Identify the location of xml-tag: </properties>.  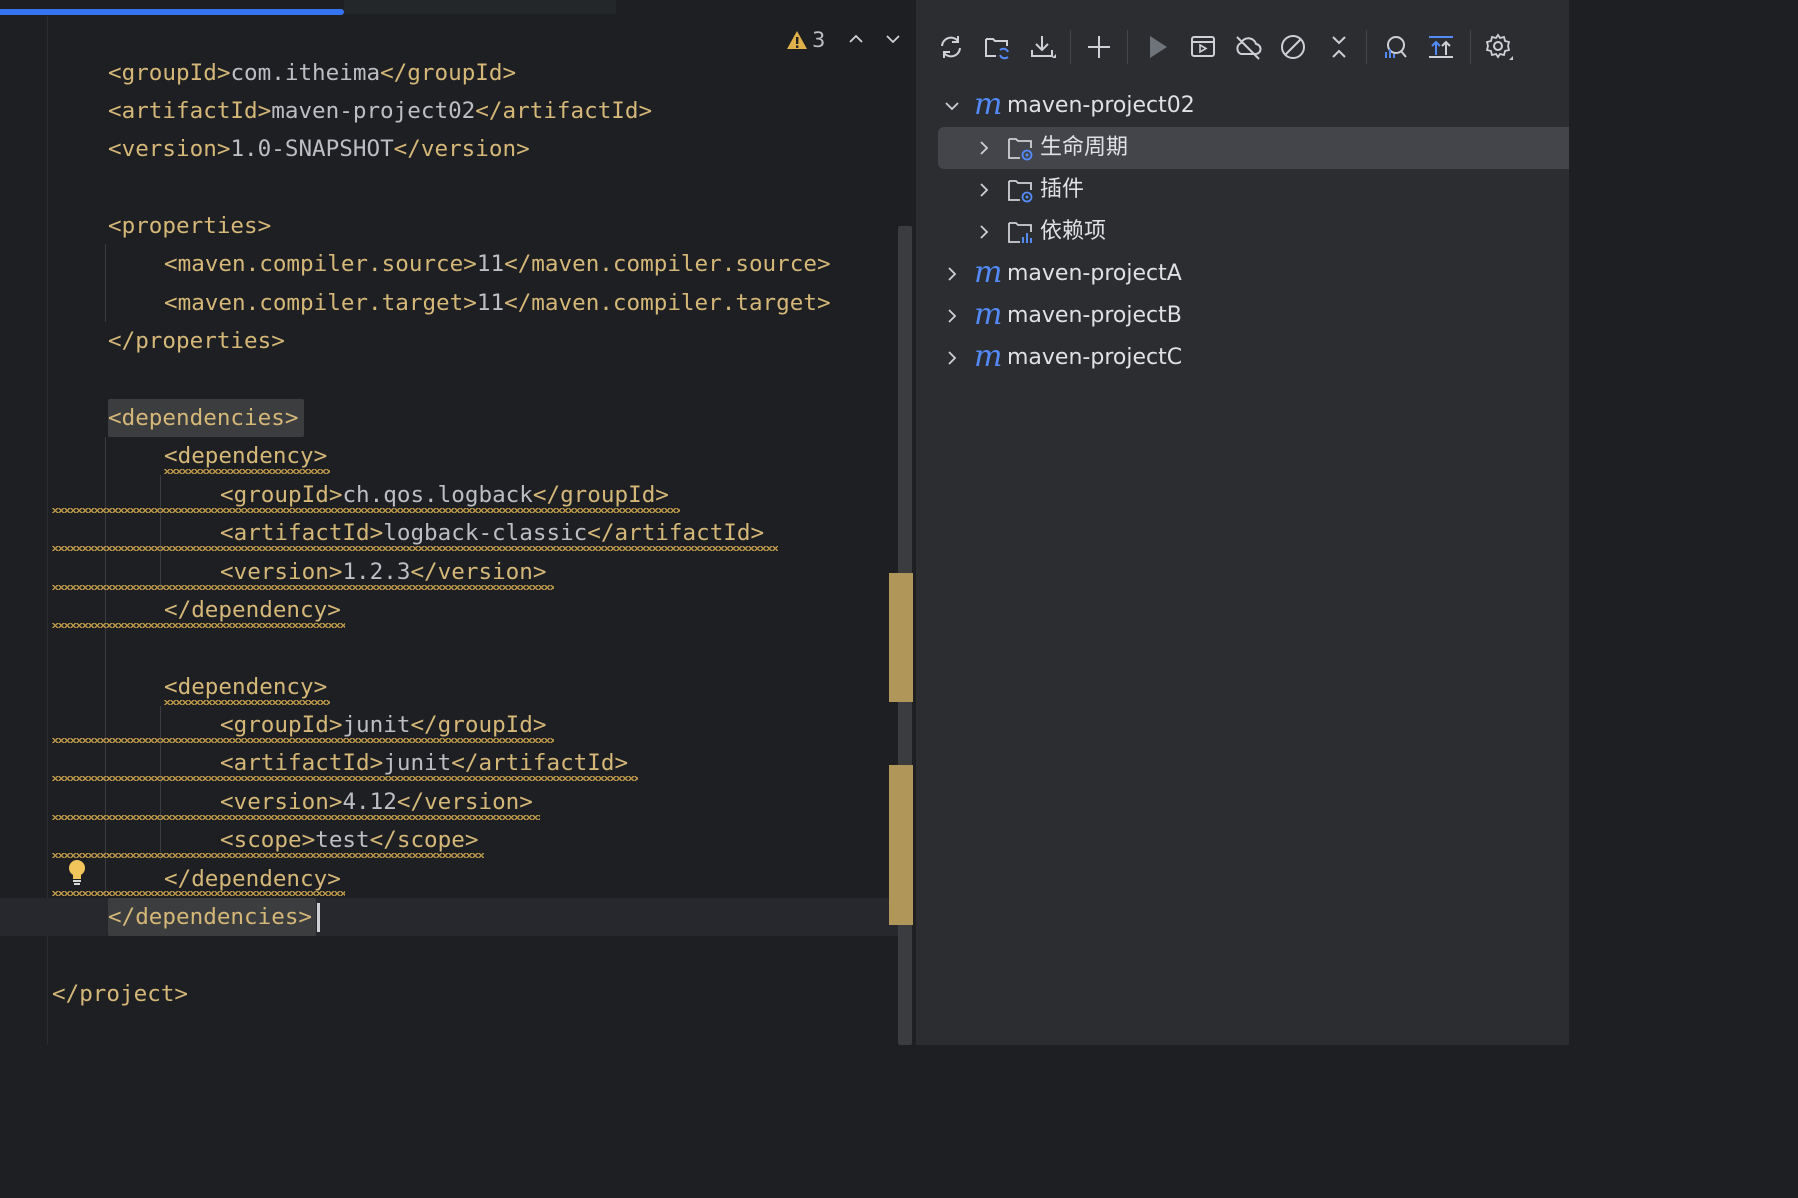
(196, 341).